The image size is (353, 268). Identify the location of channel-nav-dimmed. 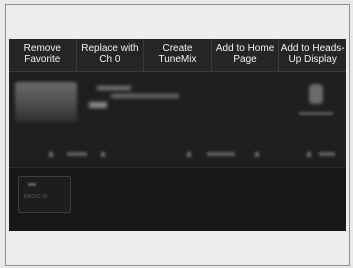
(77, 154).